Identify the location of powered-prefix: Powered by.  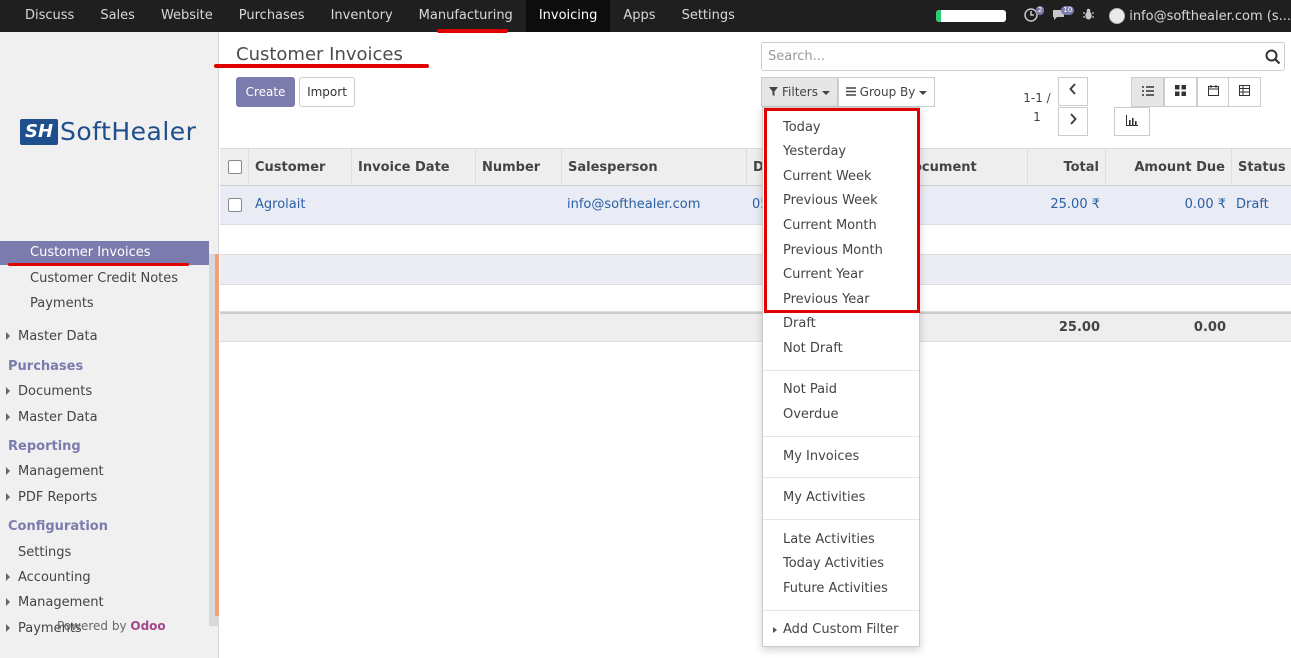
(92, 626).